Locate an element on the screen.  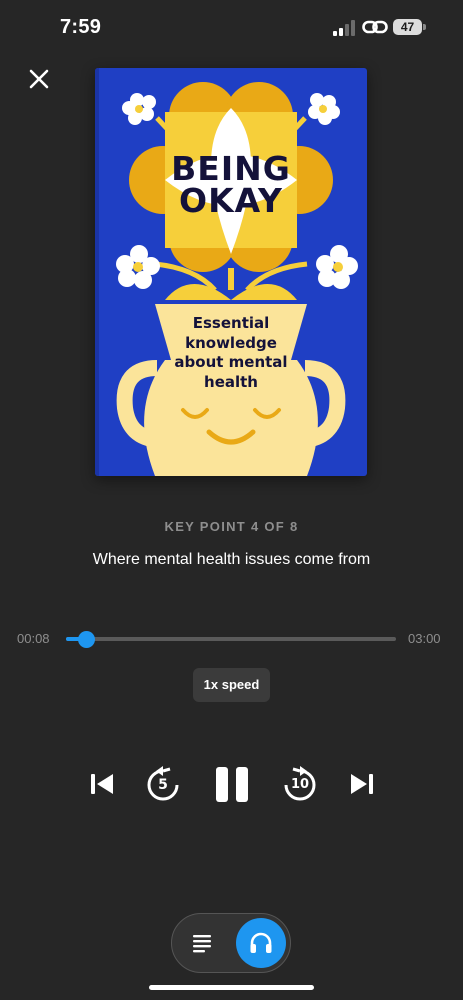
headphones-icon is located at coordinates (261, 942).